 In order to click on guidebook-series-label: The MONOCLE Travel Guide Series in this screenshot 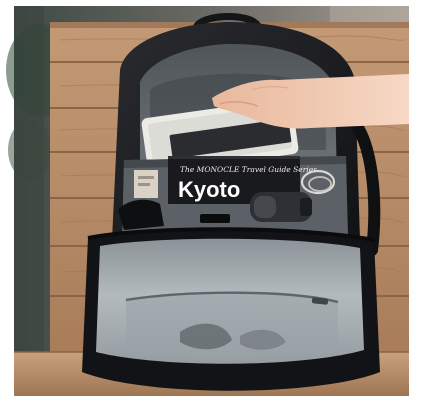, I will do `click(248, 169)`.